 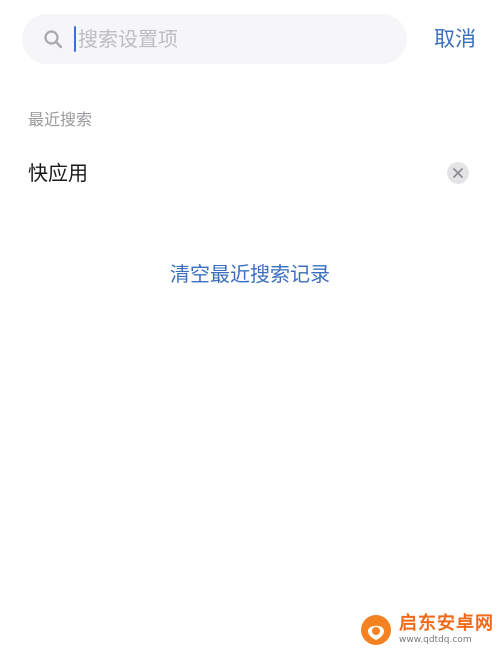 I want to click on recent-searches-title: 最近搜索, so click(x=60, y=119).